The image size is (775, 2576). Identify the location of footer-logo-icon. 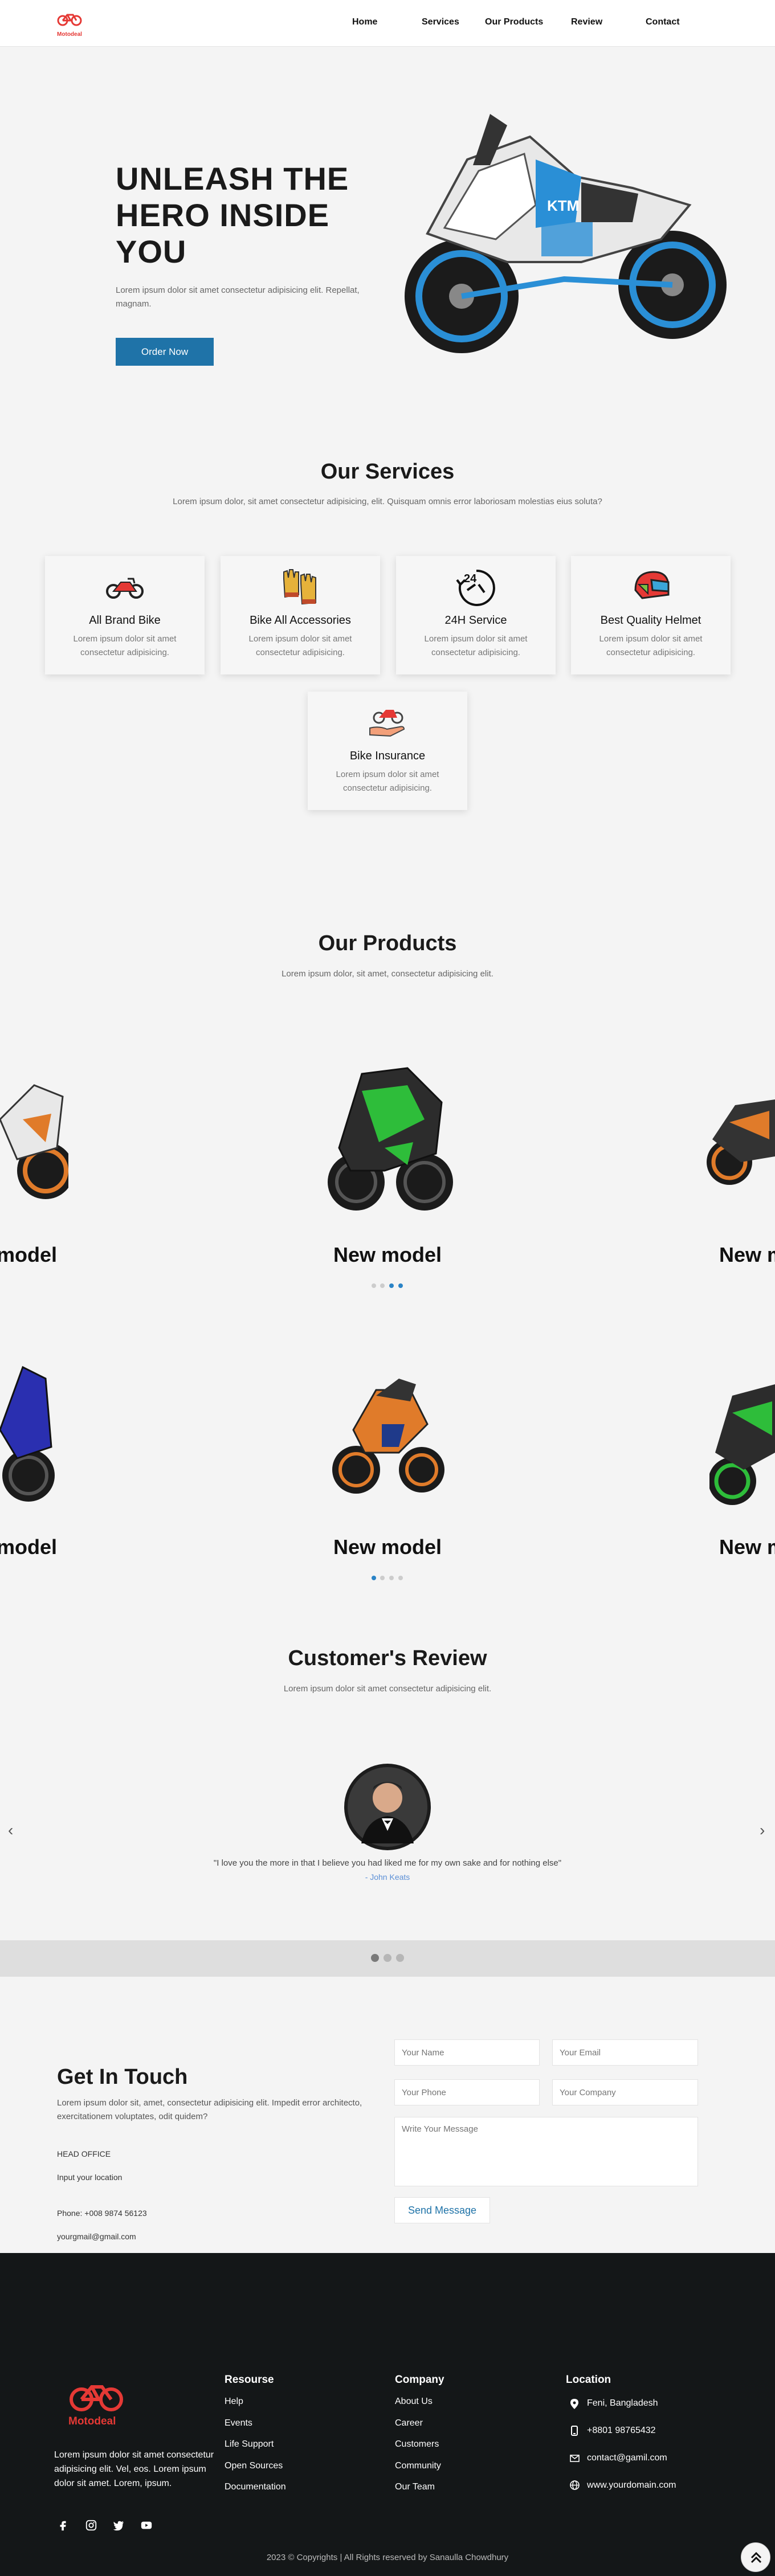
(96, 2398).